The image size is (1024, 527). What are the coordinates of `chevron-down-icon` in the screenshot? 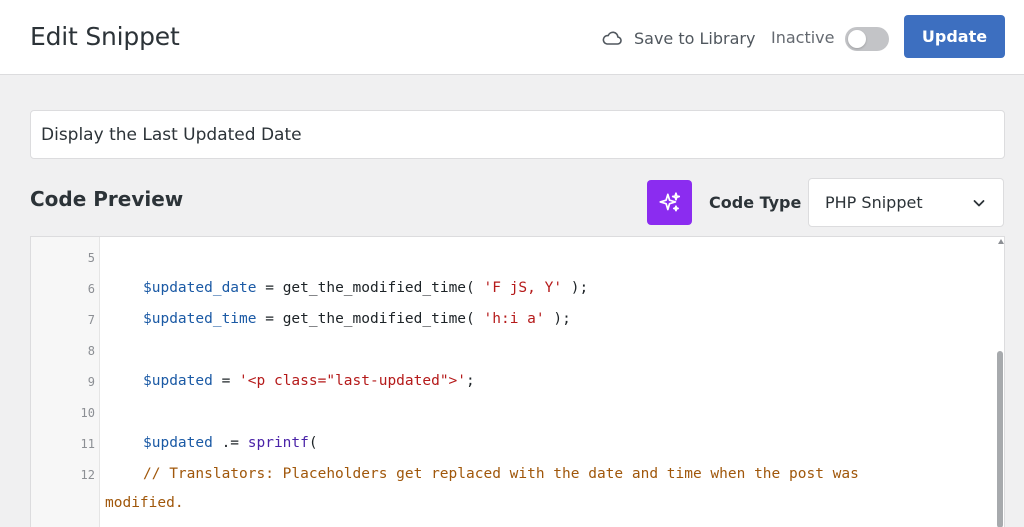 It's located at (979, 202).